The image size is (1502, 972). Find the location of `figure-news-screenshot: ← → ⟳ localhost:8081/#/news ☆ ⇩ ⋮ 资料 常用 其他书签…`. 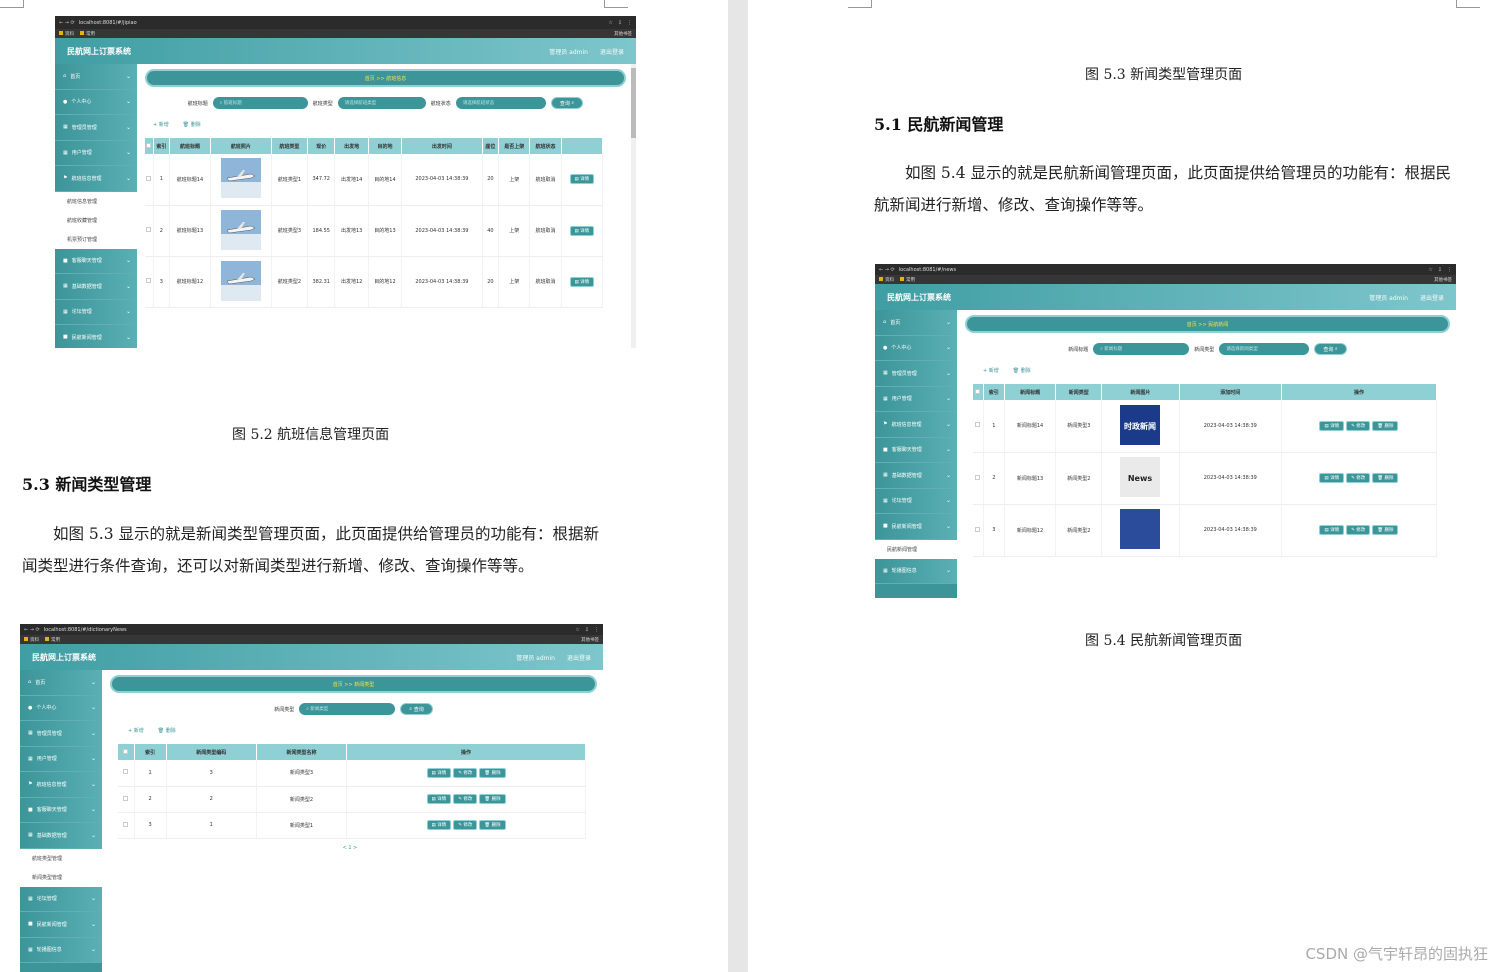

figure-news-screenshot: ← → ⟳ localhost:8081/#/news ☆ ⇩ ⋮ 资料 常用 其他书签… is located at coordinates (1165, 431).